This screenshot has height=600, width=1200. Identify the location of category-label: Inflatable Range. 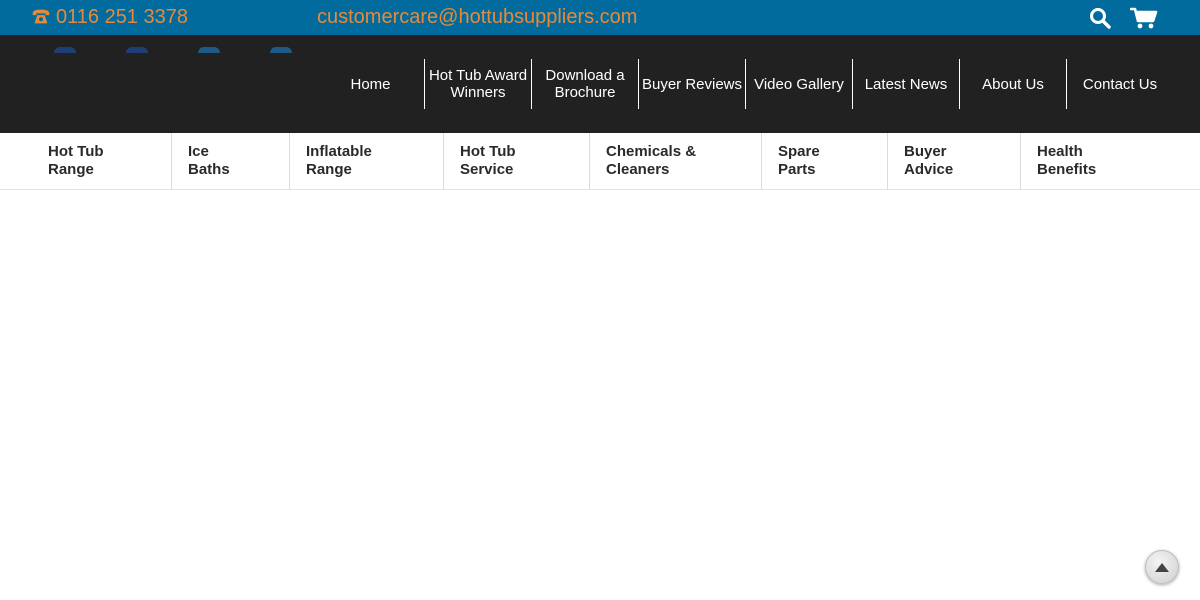
(339, 160).